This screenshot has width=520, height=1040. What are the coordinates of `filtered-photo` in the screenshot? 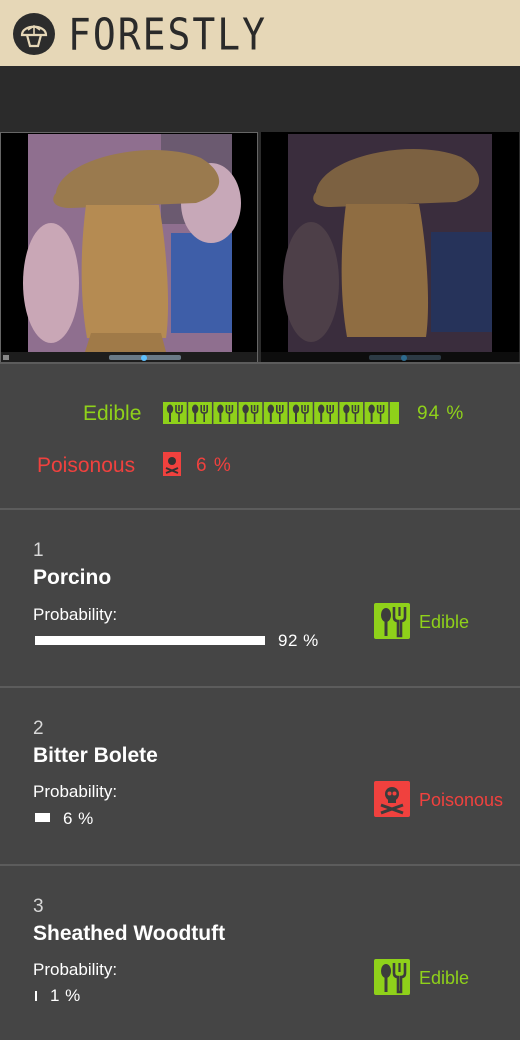 It's located at (390, 248).